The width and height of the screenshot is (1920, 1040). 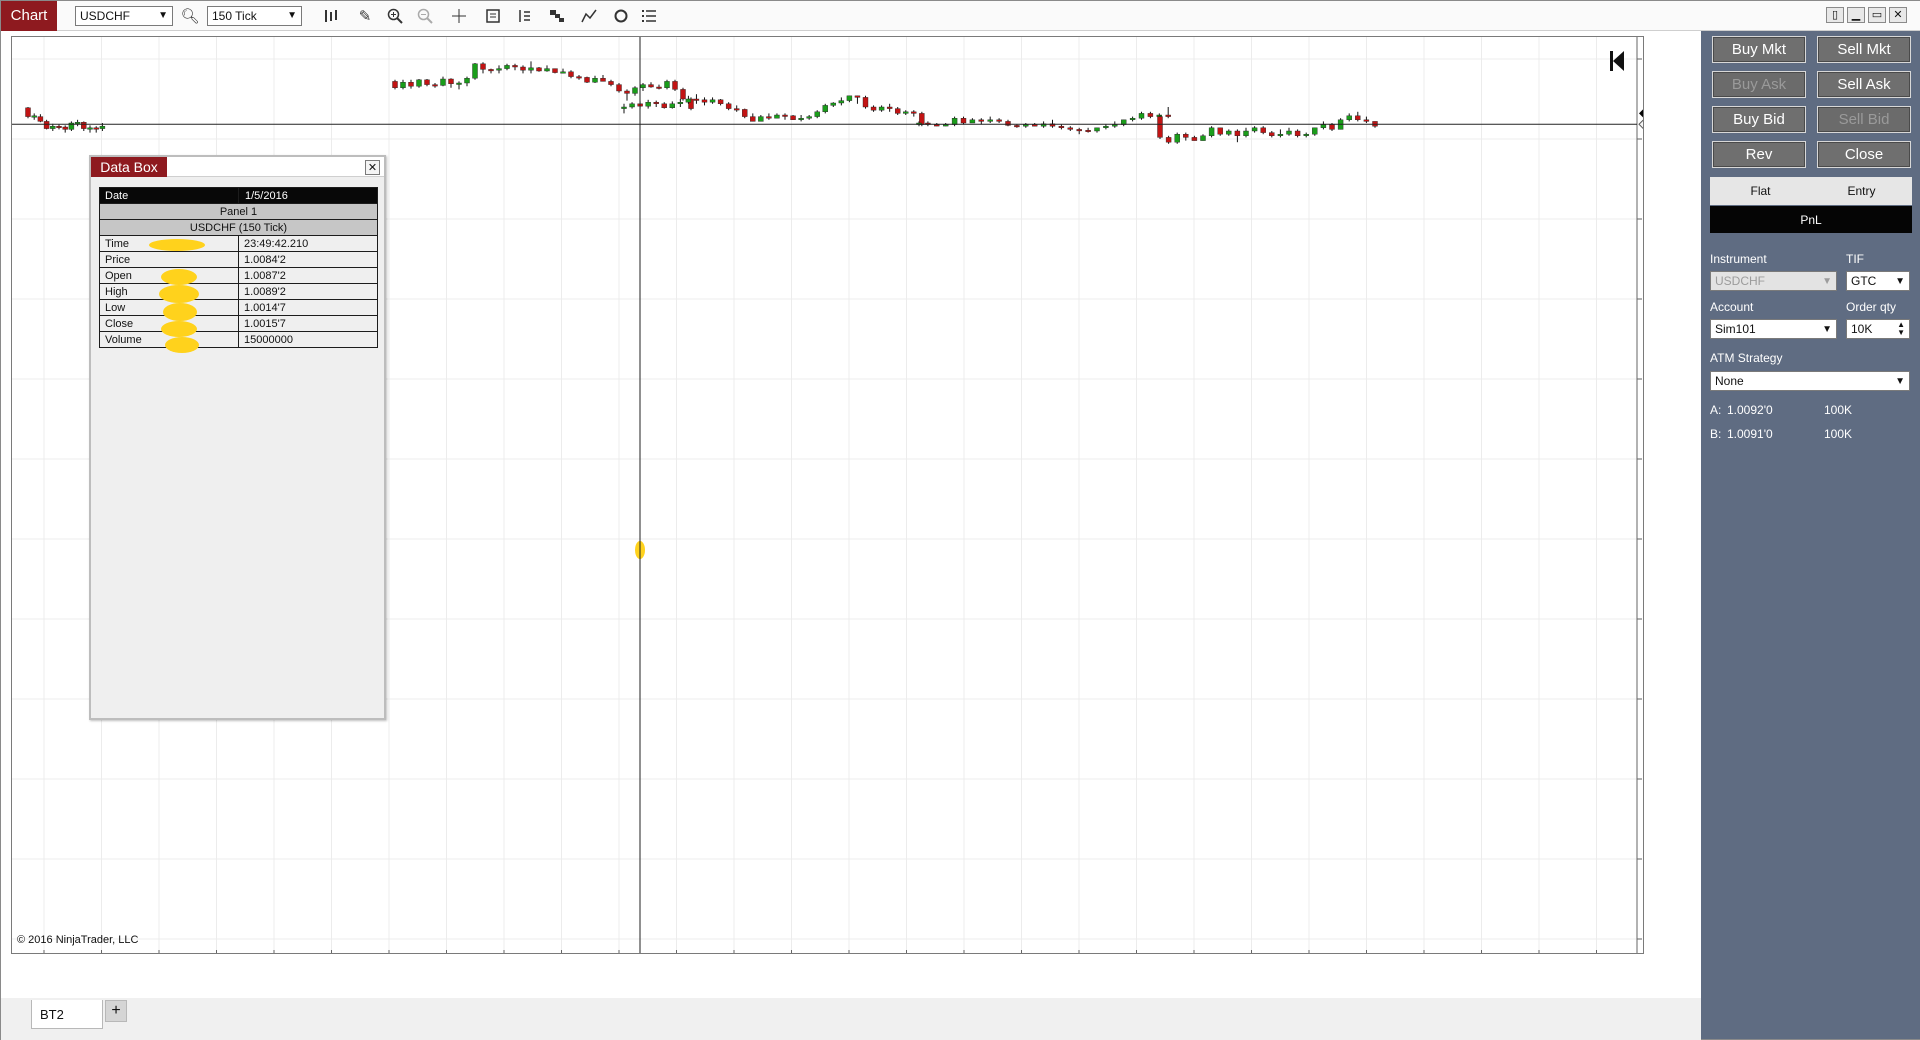 What do you see at coordinates (649, 16) in the screenshot?
I see `list-icon` at bounding box center [649, 16].